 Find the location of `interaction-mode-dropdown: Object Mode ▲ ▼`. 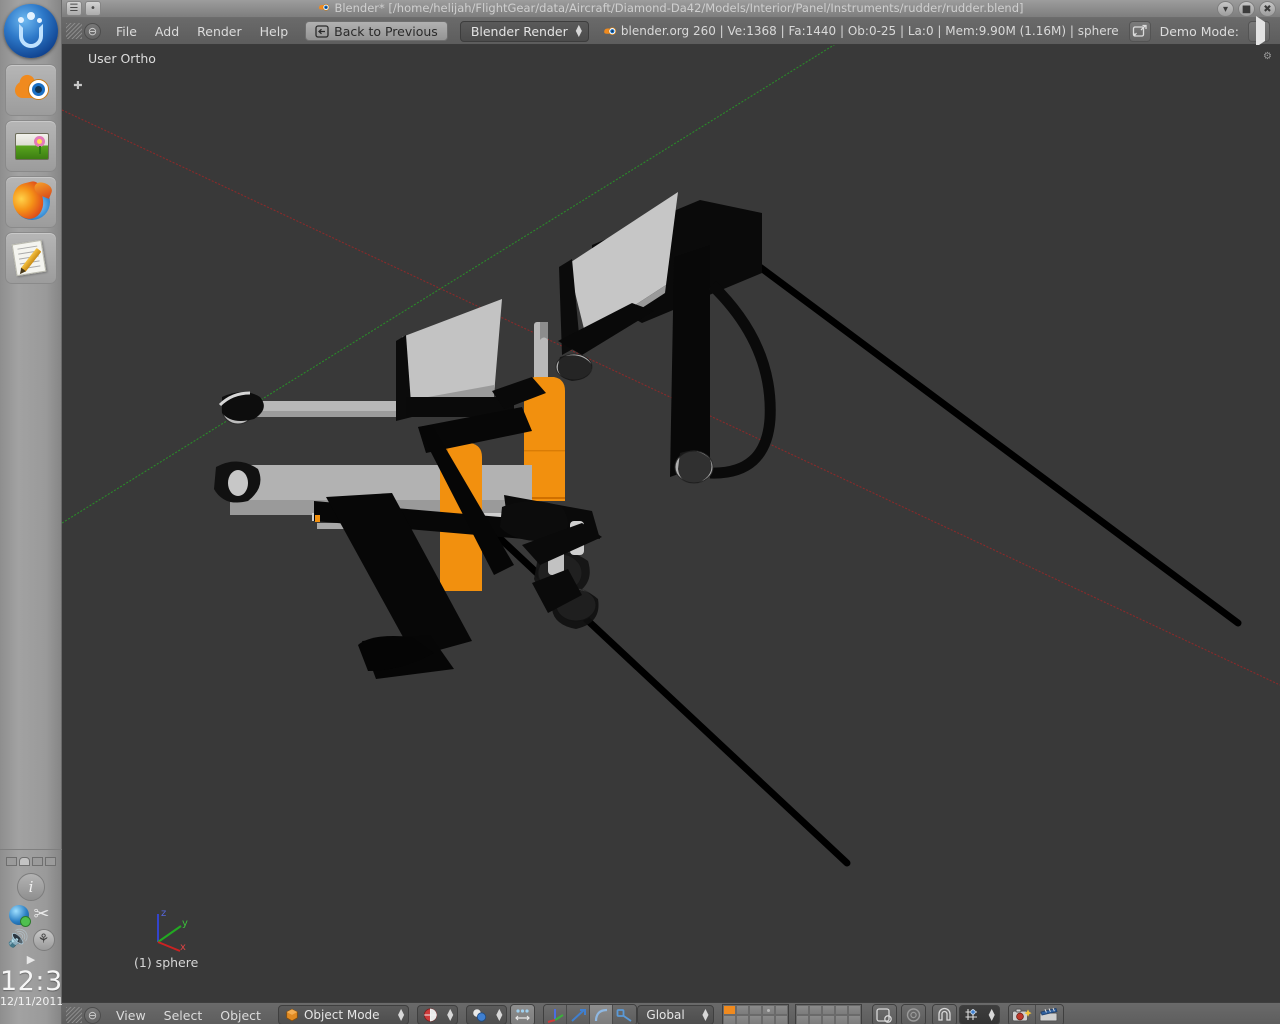

interaction-mode-dropdown: Object Mode ▲ ▼ is located at coordinates (343, 1014).